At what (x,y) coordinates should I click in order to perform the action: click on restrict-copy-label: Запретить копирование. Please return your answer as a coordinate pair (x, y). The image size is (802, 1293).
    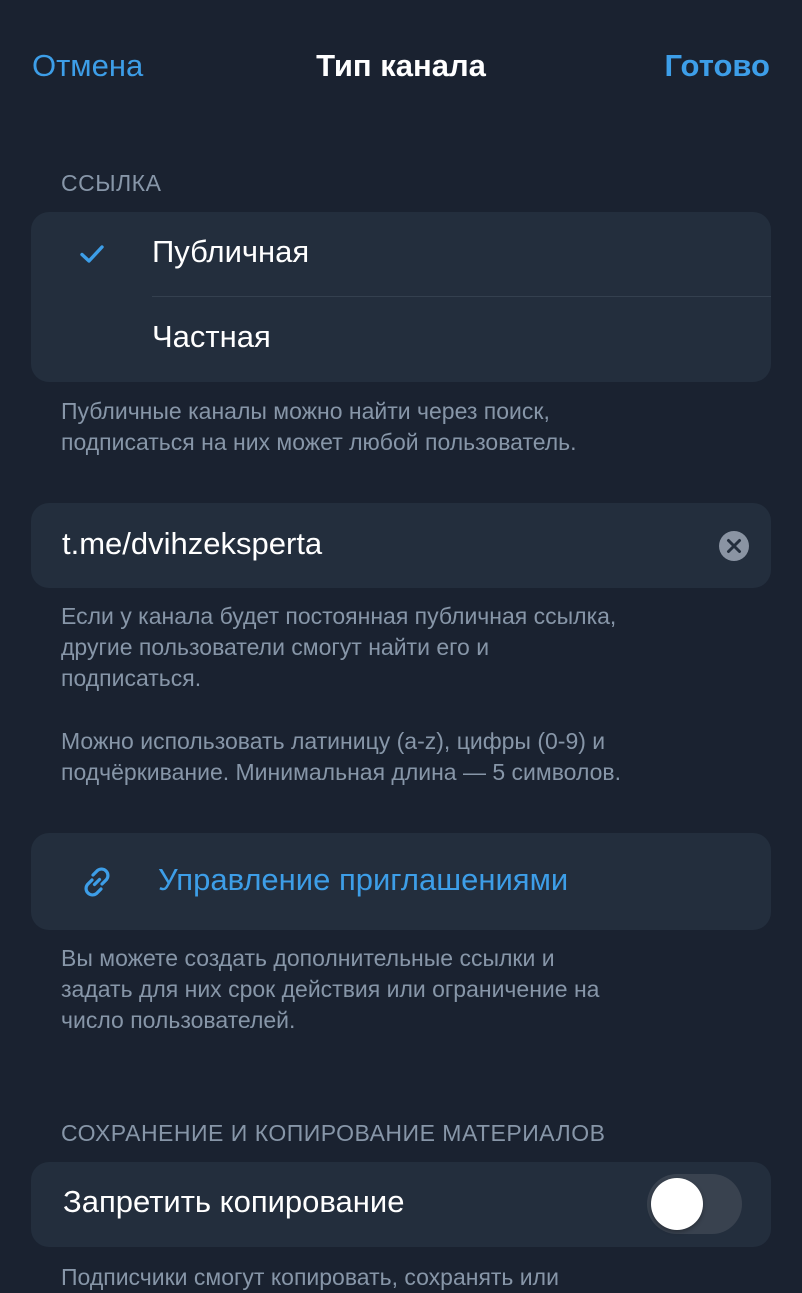
    Looking at the image, I should click on (234, 1201).